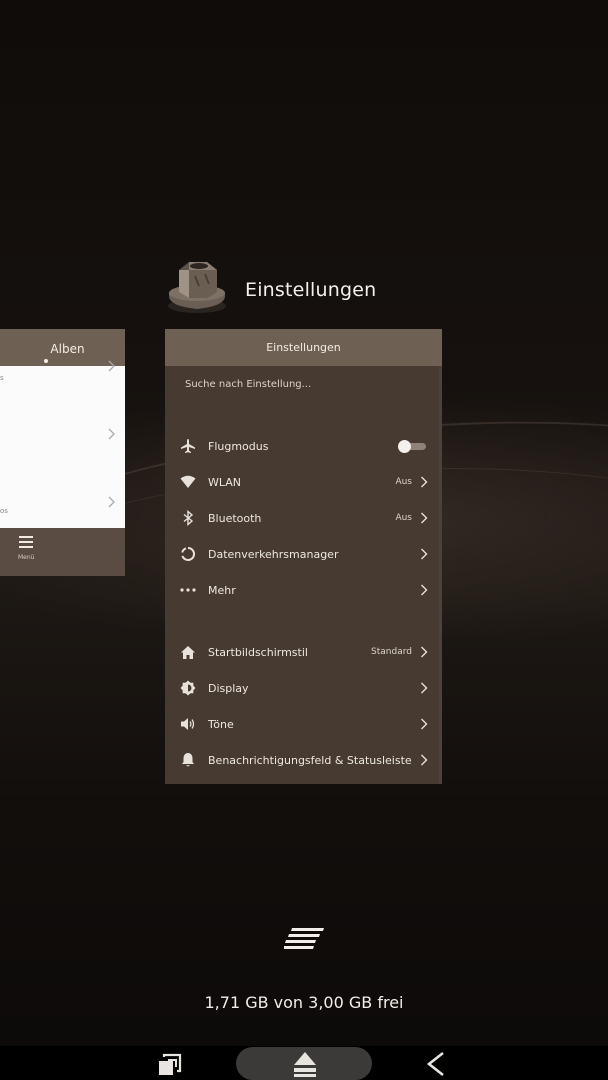 The image size is (608, 1080). I want to click on bell-icon, so click(188, 760).